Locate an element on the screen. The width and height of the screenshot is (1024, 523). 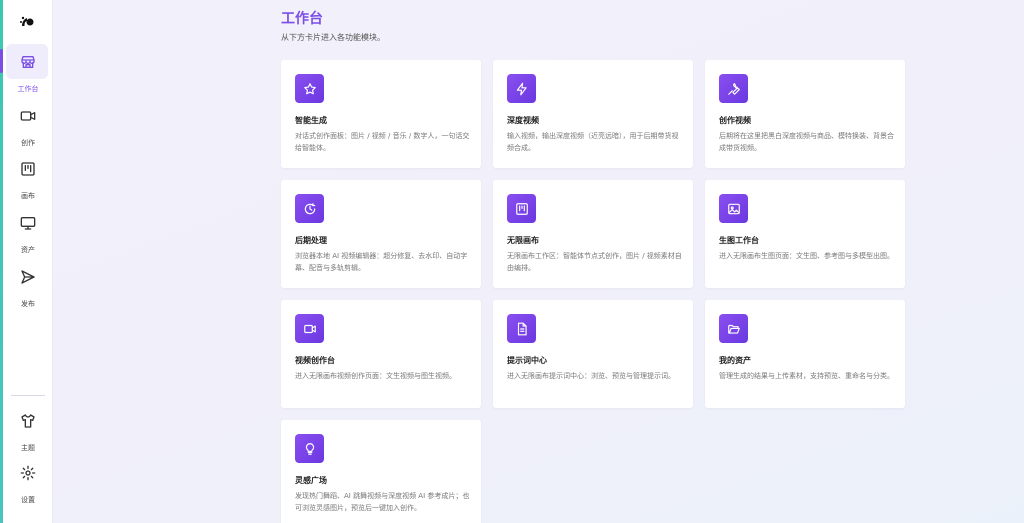
sidebar-item-settings: 设置 is located at coordinates (28, 482).